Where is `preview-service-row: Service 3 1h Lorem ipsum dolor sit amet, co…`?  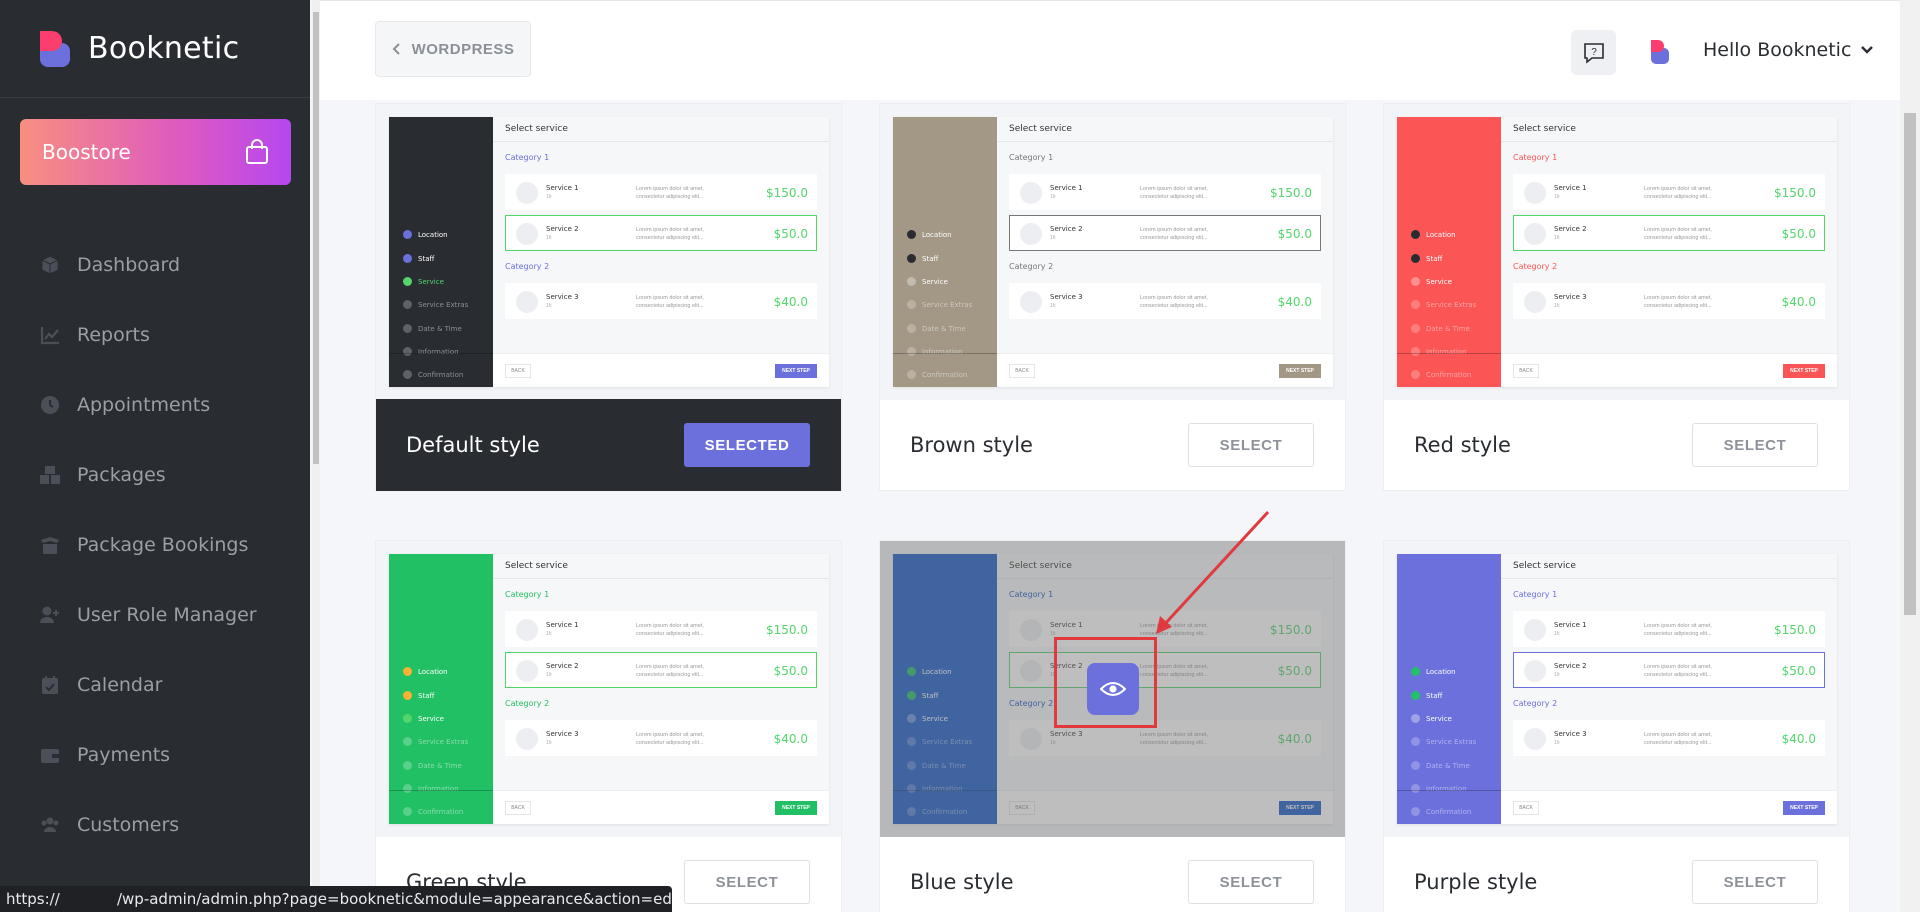 preview-service-row: Service 3 1h Lorem ipsum dolor sit amet, co… is located at coordinates (1669, 738).